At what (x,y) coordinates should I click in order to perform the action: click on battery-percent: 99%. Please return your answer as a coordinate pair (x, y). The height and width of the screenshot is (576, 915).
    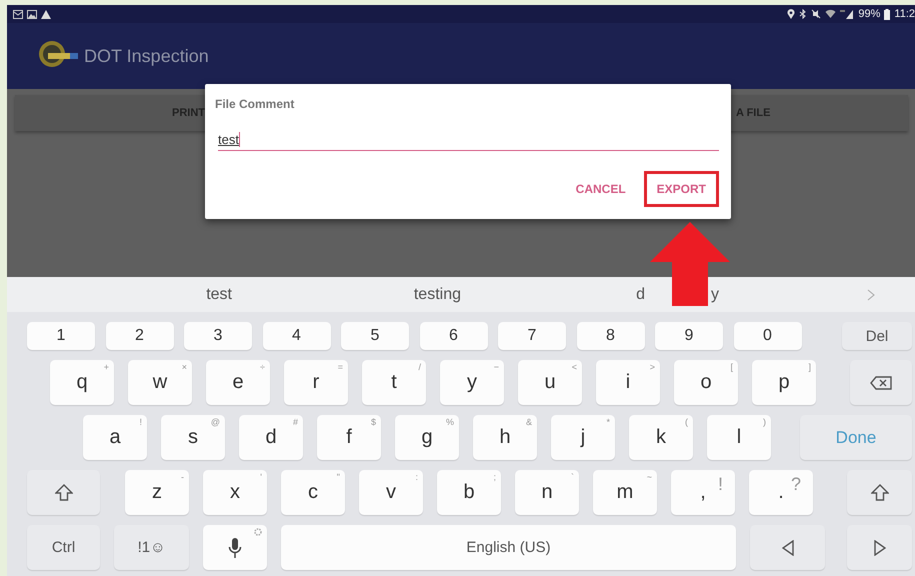
    Looking at the image, I should click on (869, 14).